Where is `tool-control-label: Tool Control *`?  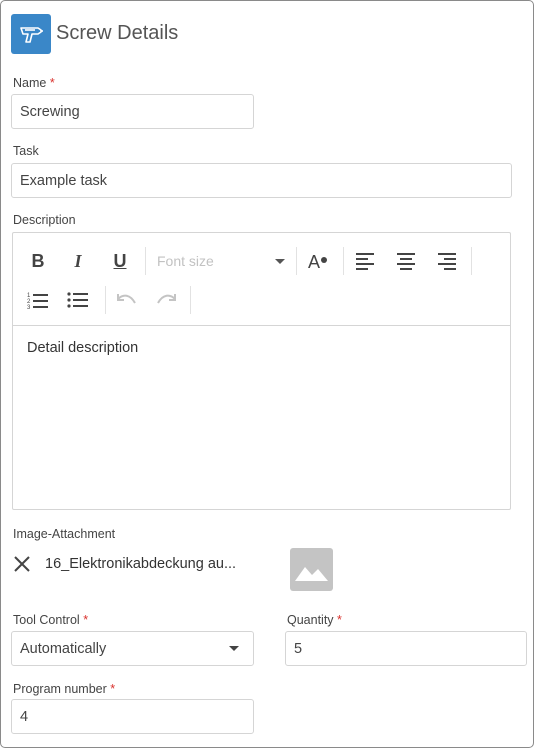
tool-control-label: Tool Control * is located at coordinates (50, 620).